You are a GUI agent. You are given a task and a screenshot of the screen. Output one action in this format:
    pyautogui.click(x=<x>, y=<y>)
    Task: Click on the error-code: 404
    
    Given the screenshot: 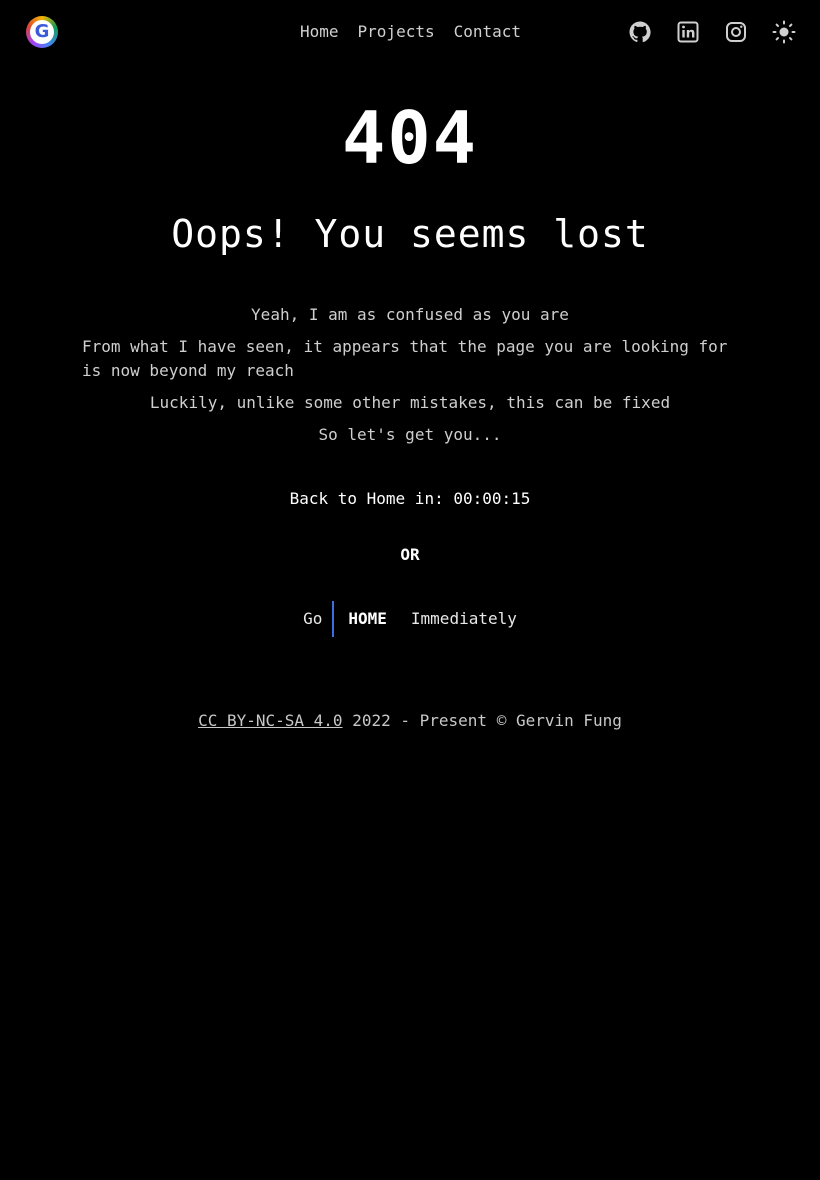 What is the action you would take?
    pyautogui.click(x=410, y=138)
    